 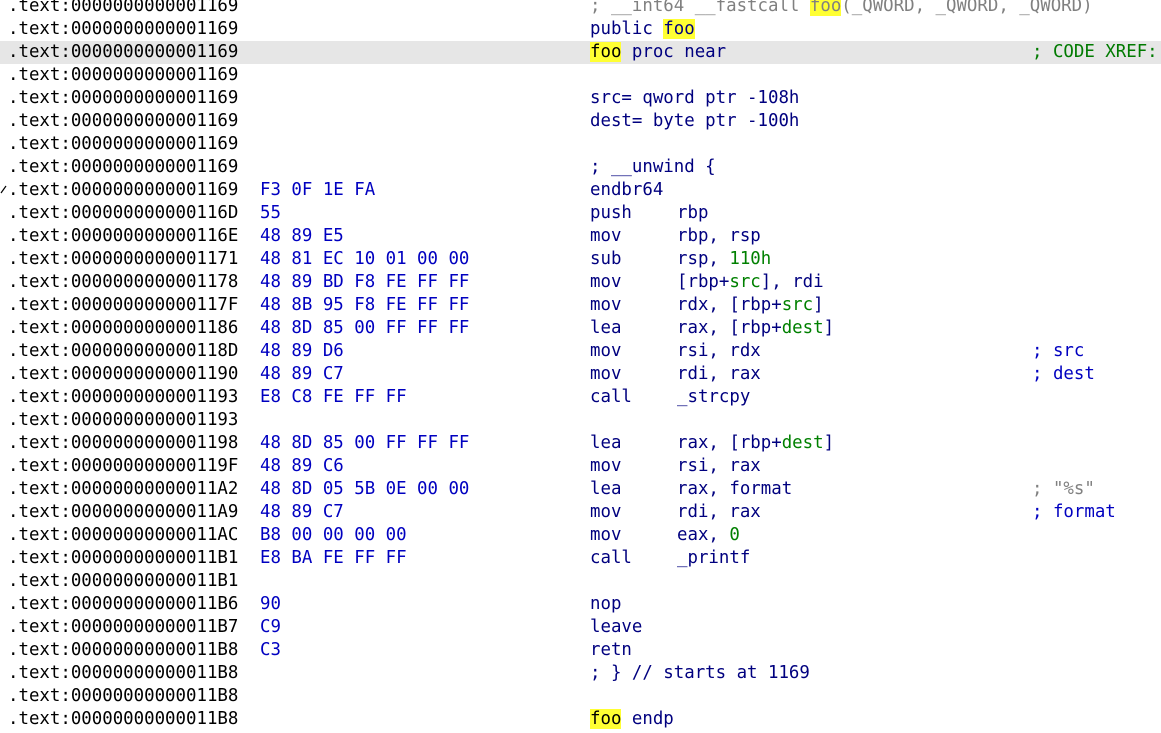 I want to click on listing-row: .text:00000000000011B1, so click(x=580, y=581).